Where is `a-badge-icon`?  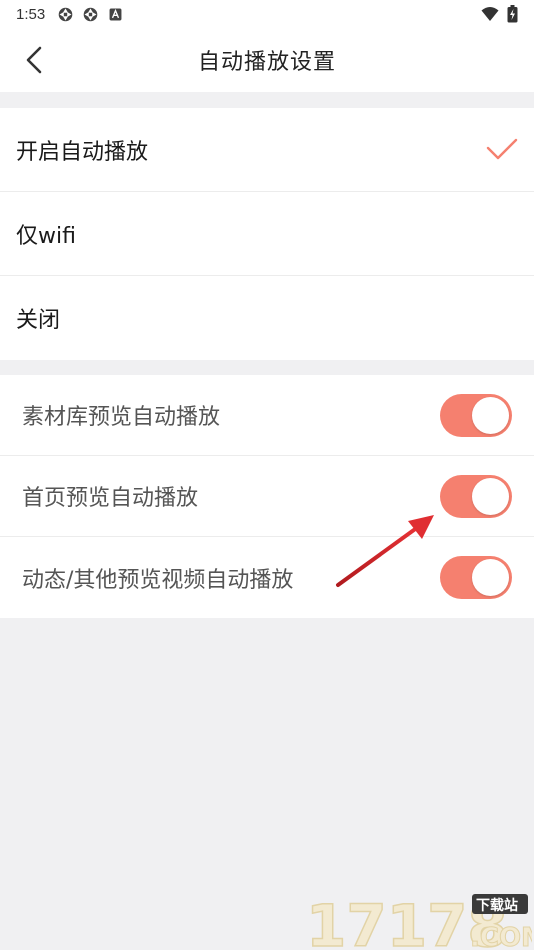 a-badge-icon is located at coordinates (115, 14).